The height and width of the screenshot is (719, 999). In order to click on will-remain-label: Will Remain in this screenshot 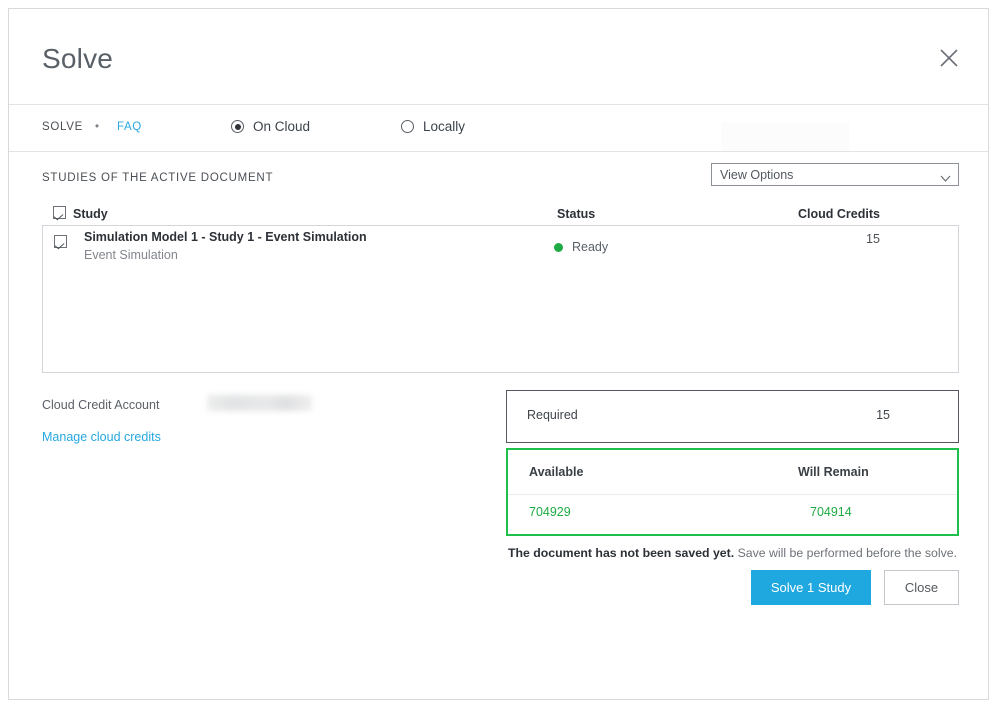, I will do `click(833, 472)`.